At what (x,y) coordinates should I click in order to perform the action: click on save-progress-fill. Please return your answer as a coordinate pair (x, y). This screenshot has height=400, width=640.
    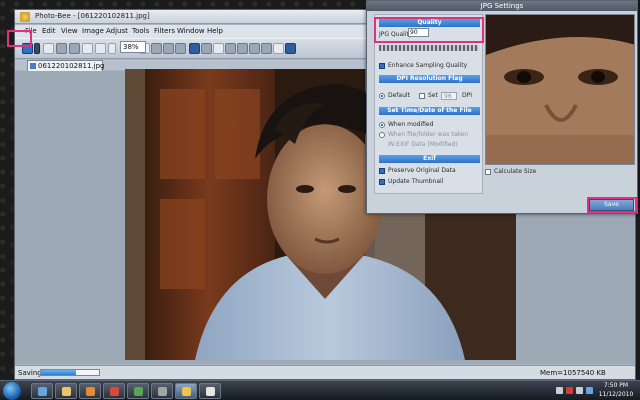
    Looking at the image, I should click on (58, 372).